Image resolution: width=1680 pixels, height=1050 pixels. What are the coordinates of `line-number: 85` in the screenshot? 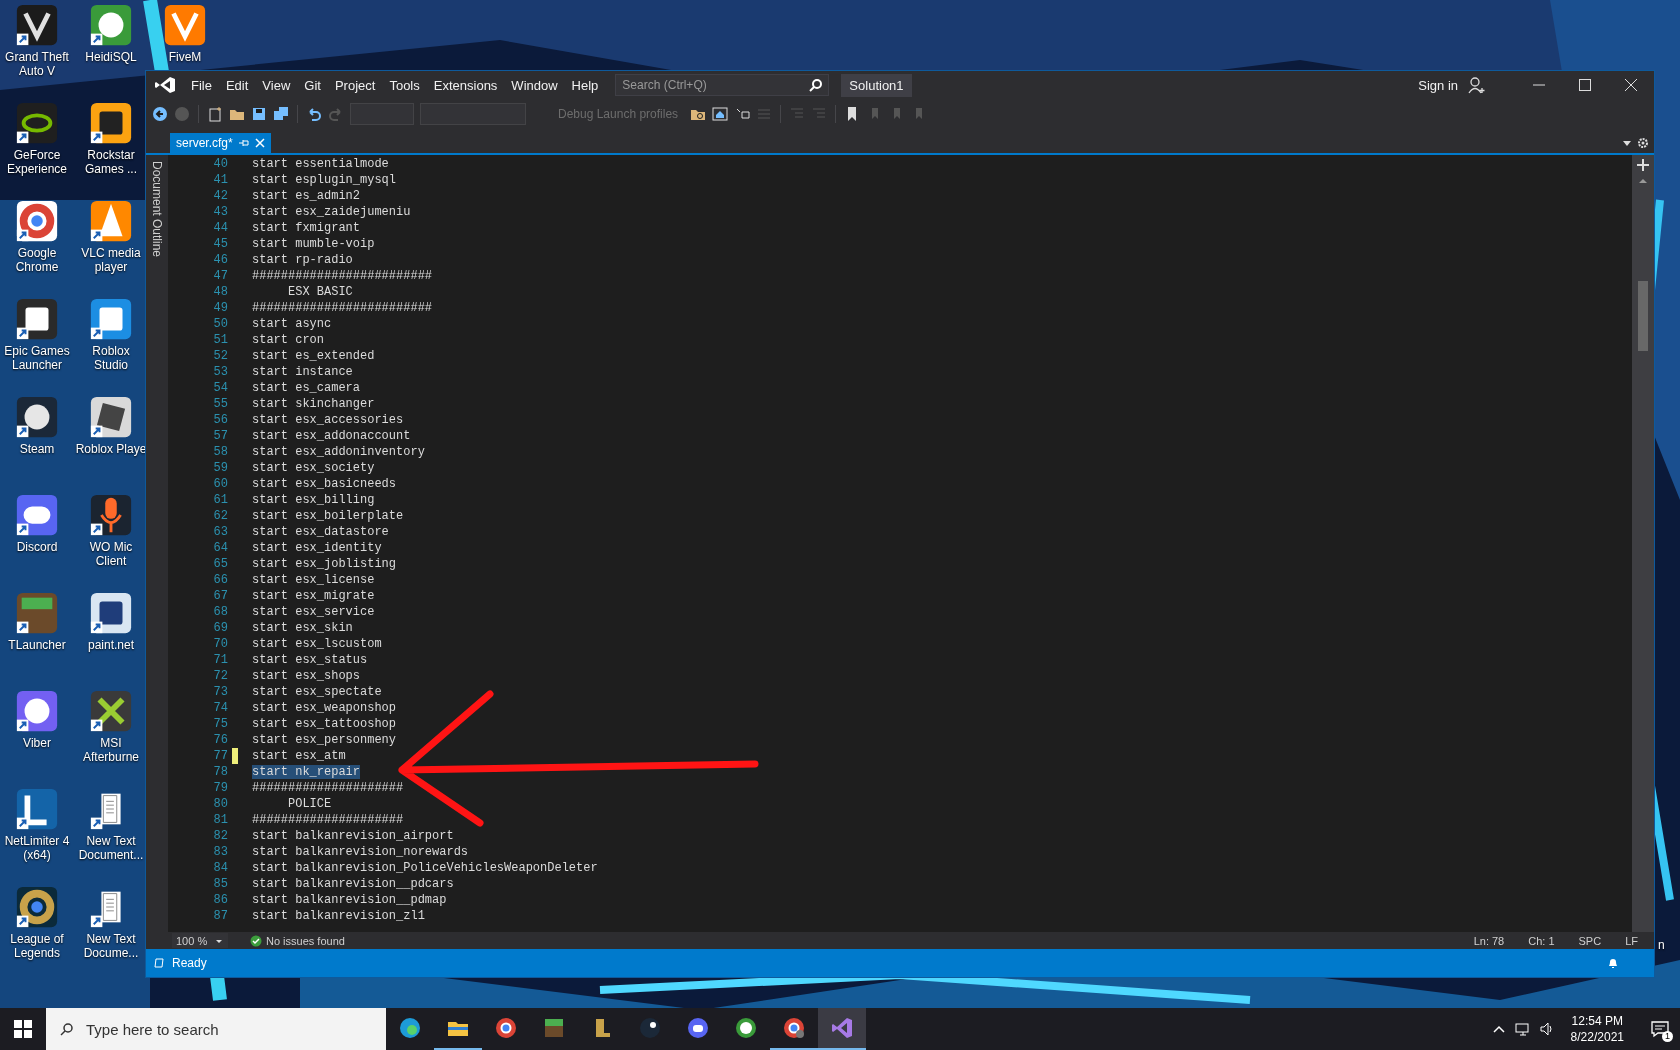 It's located at (220, 884).